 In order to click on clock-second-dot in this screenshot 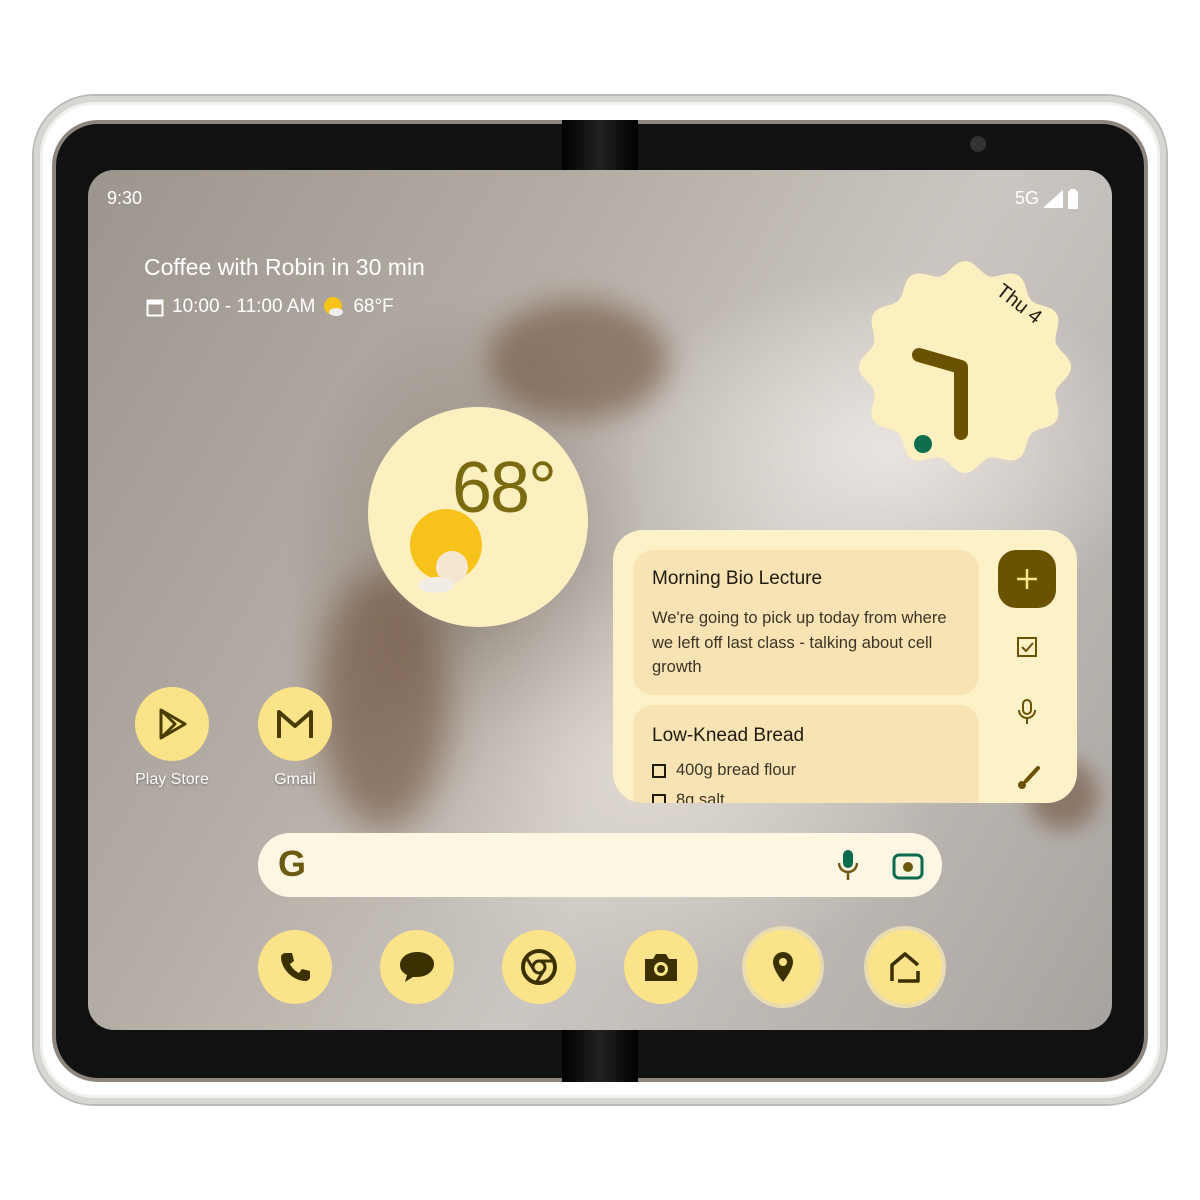, I will do `click(923, 444)`.